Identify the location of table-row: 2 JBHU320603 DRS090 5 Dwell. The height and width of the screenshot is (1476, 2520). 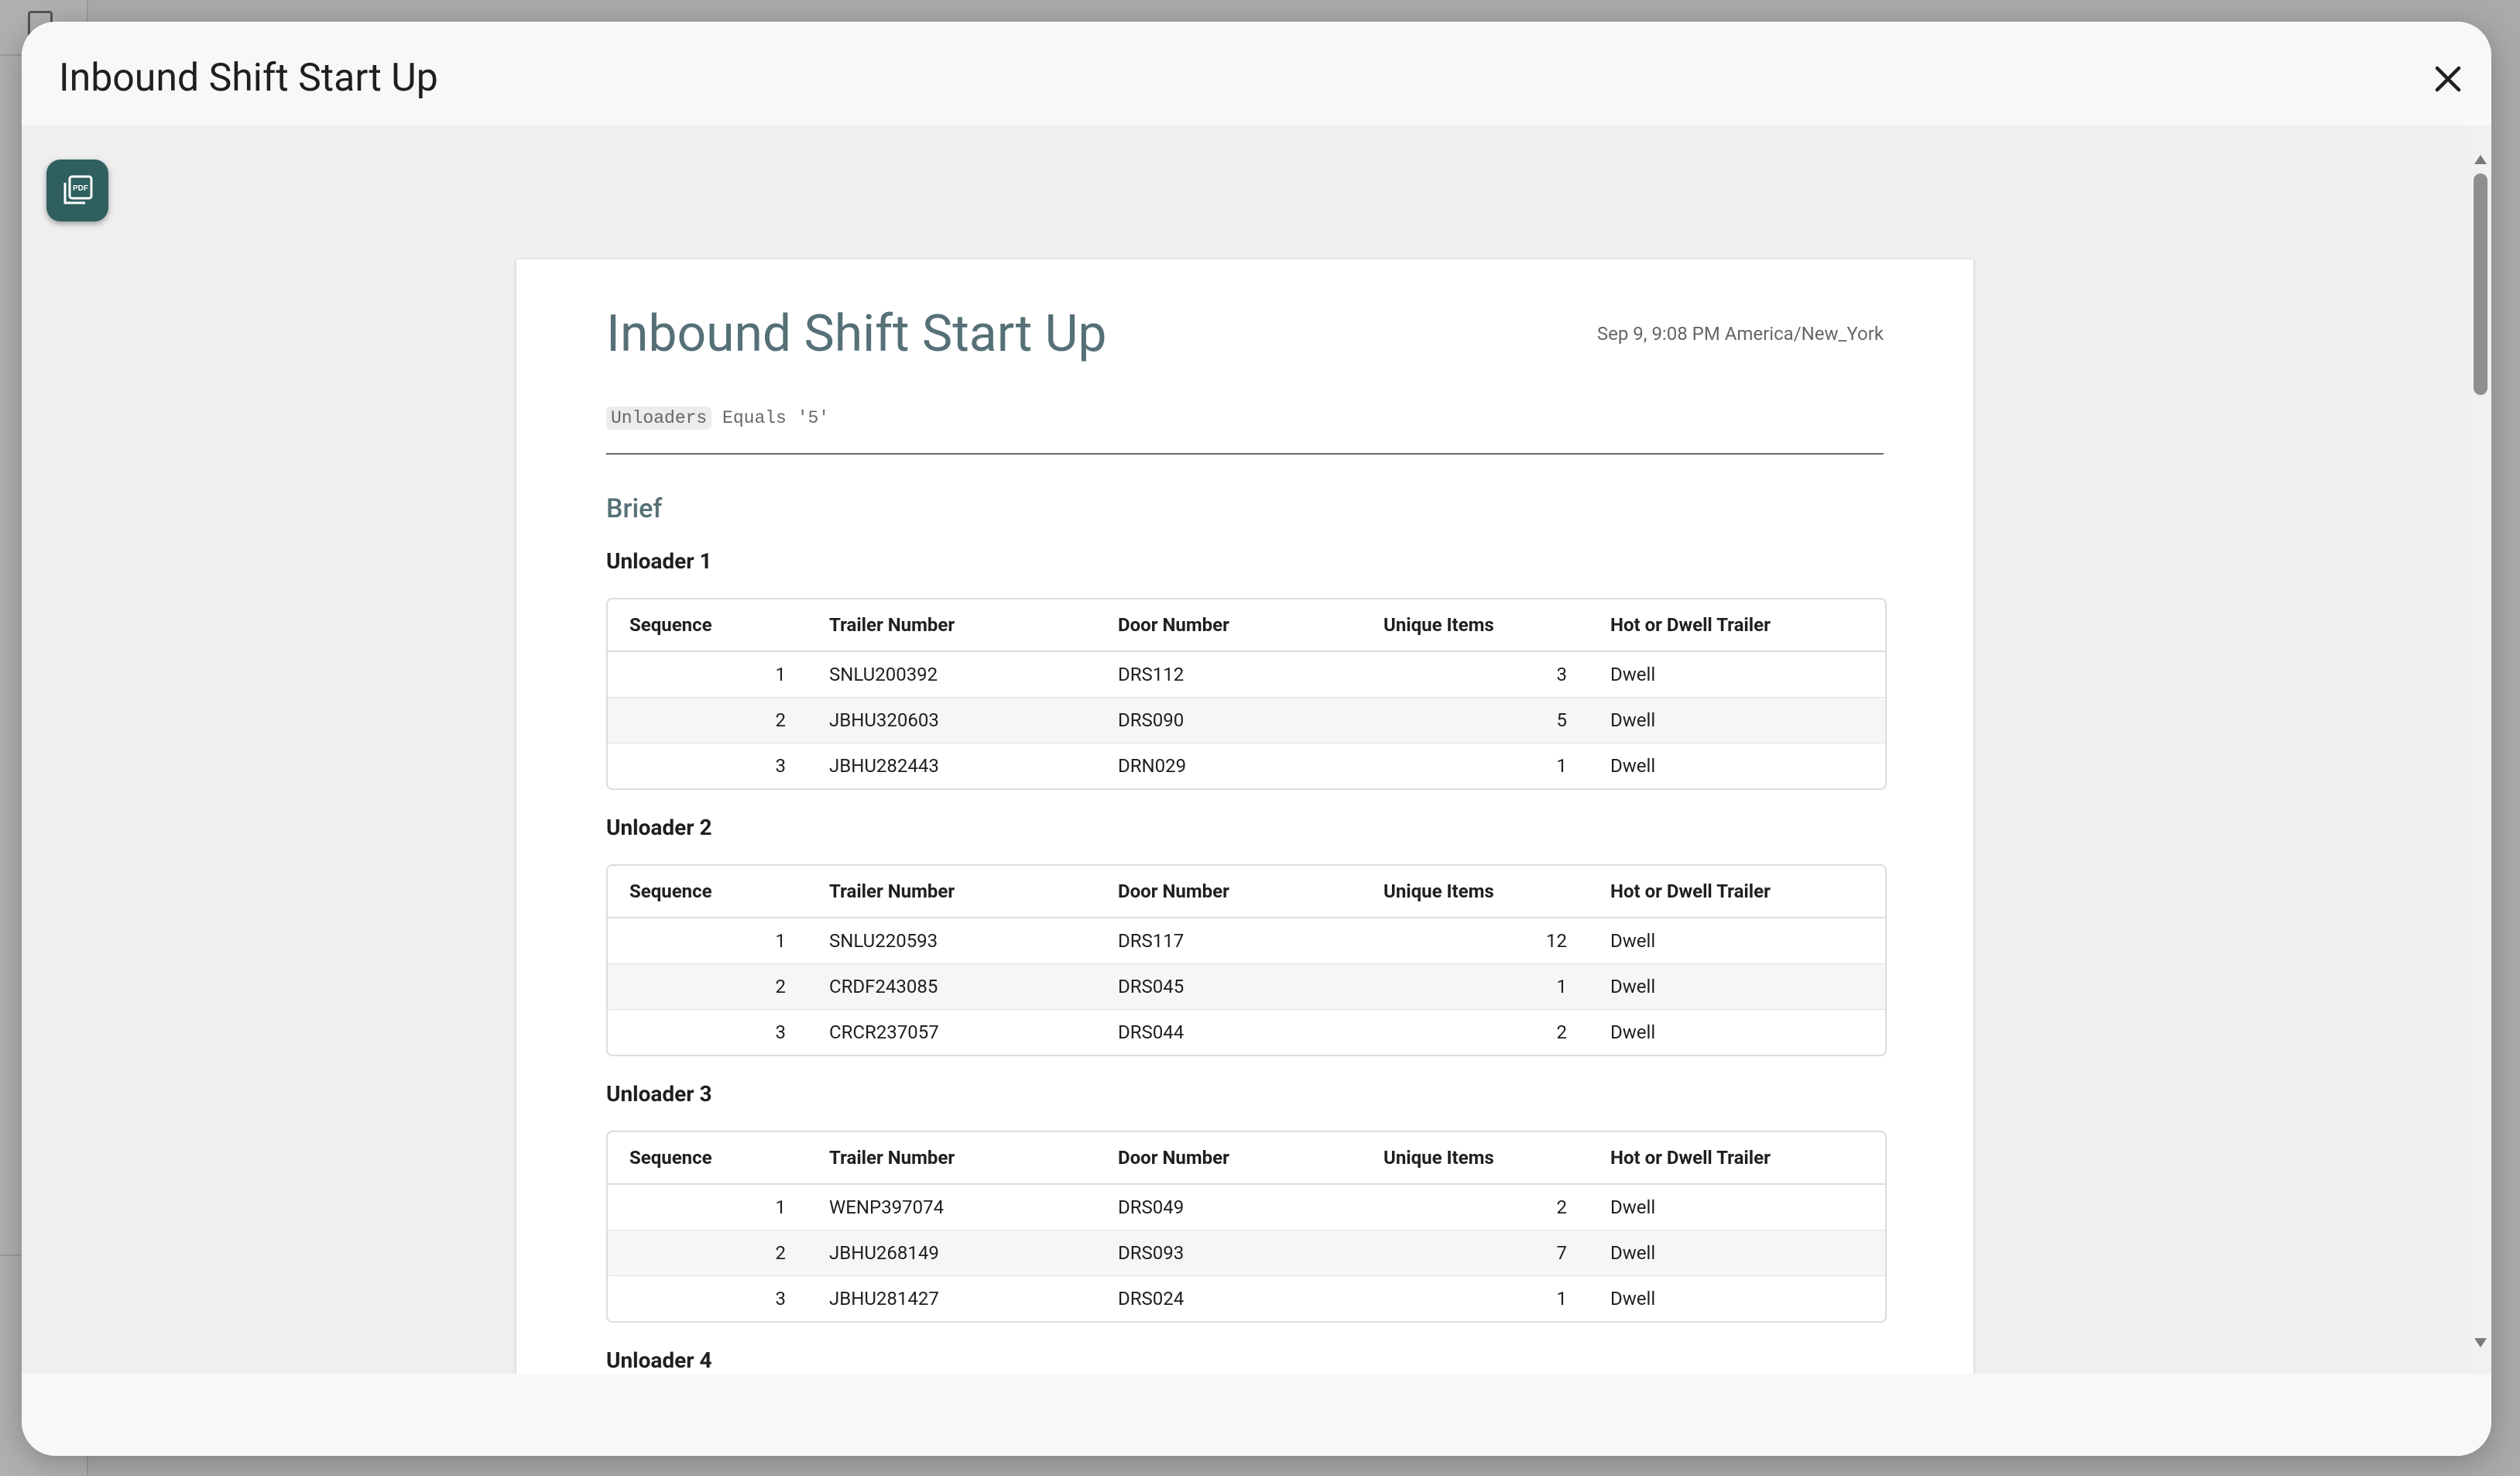
(1246, 720).